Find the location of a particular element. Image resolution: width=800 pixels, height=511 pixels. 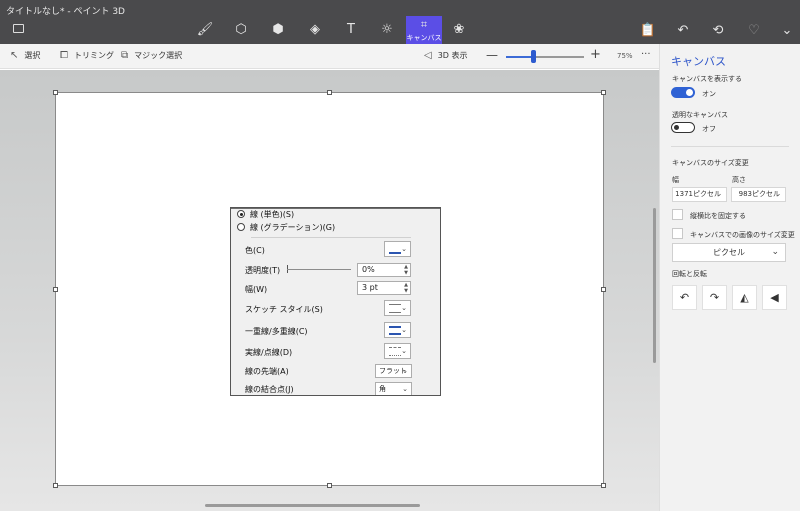

effects-tool: ☼ is located at coordinates (387, 30).